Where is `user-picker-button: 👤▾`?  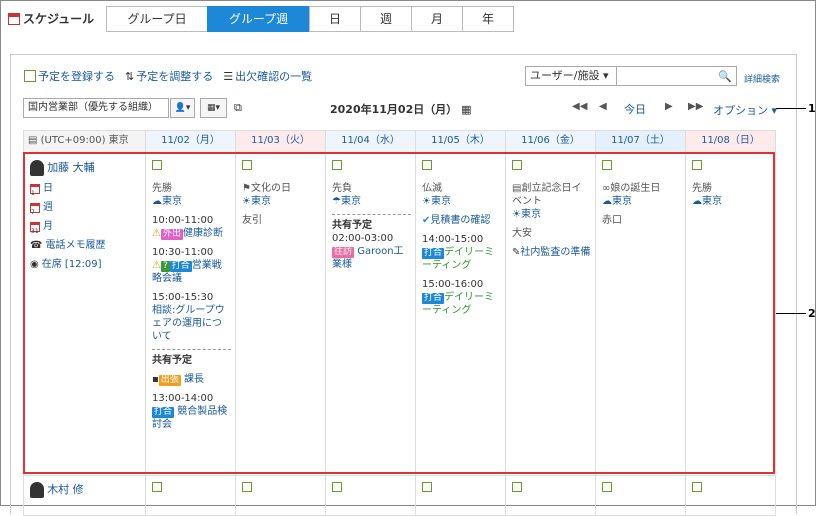 user-picker-button: 👤▾ is located at coordinates (182, 108).